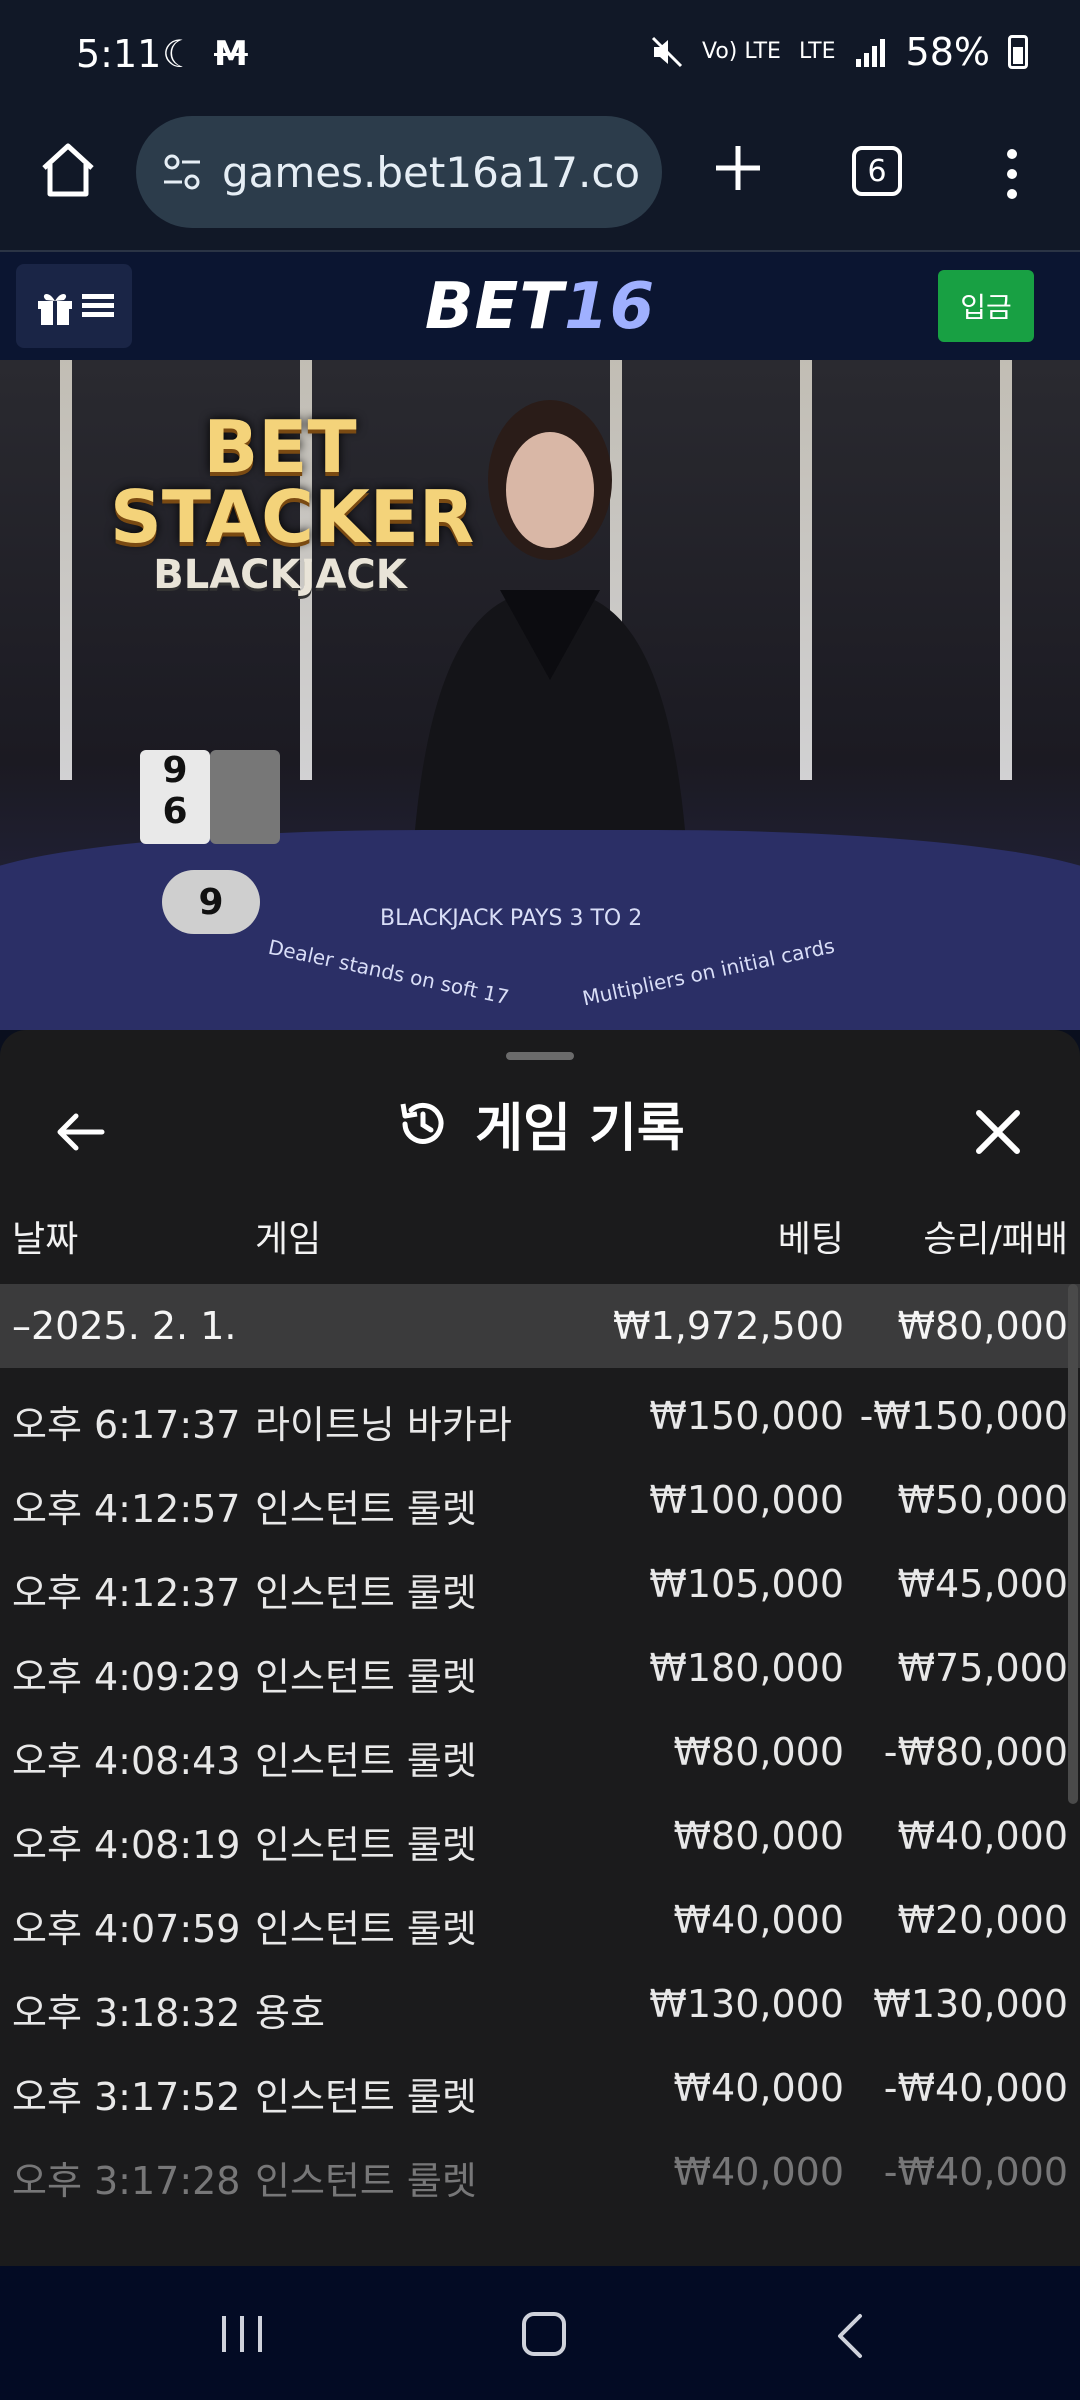 The width and height of the screenshot is (1080, 2400). I want to click on summary-bet: ₩1,972,500, so click(728, 1326).